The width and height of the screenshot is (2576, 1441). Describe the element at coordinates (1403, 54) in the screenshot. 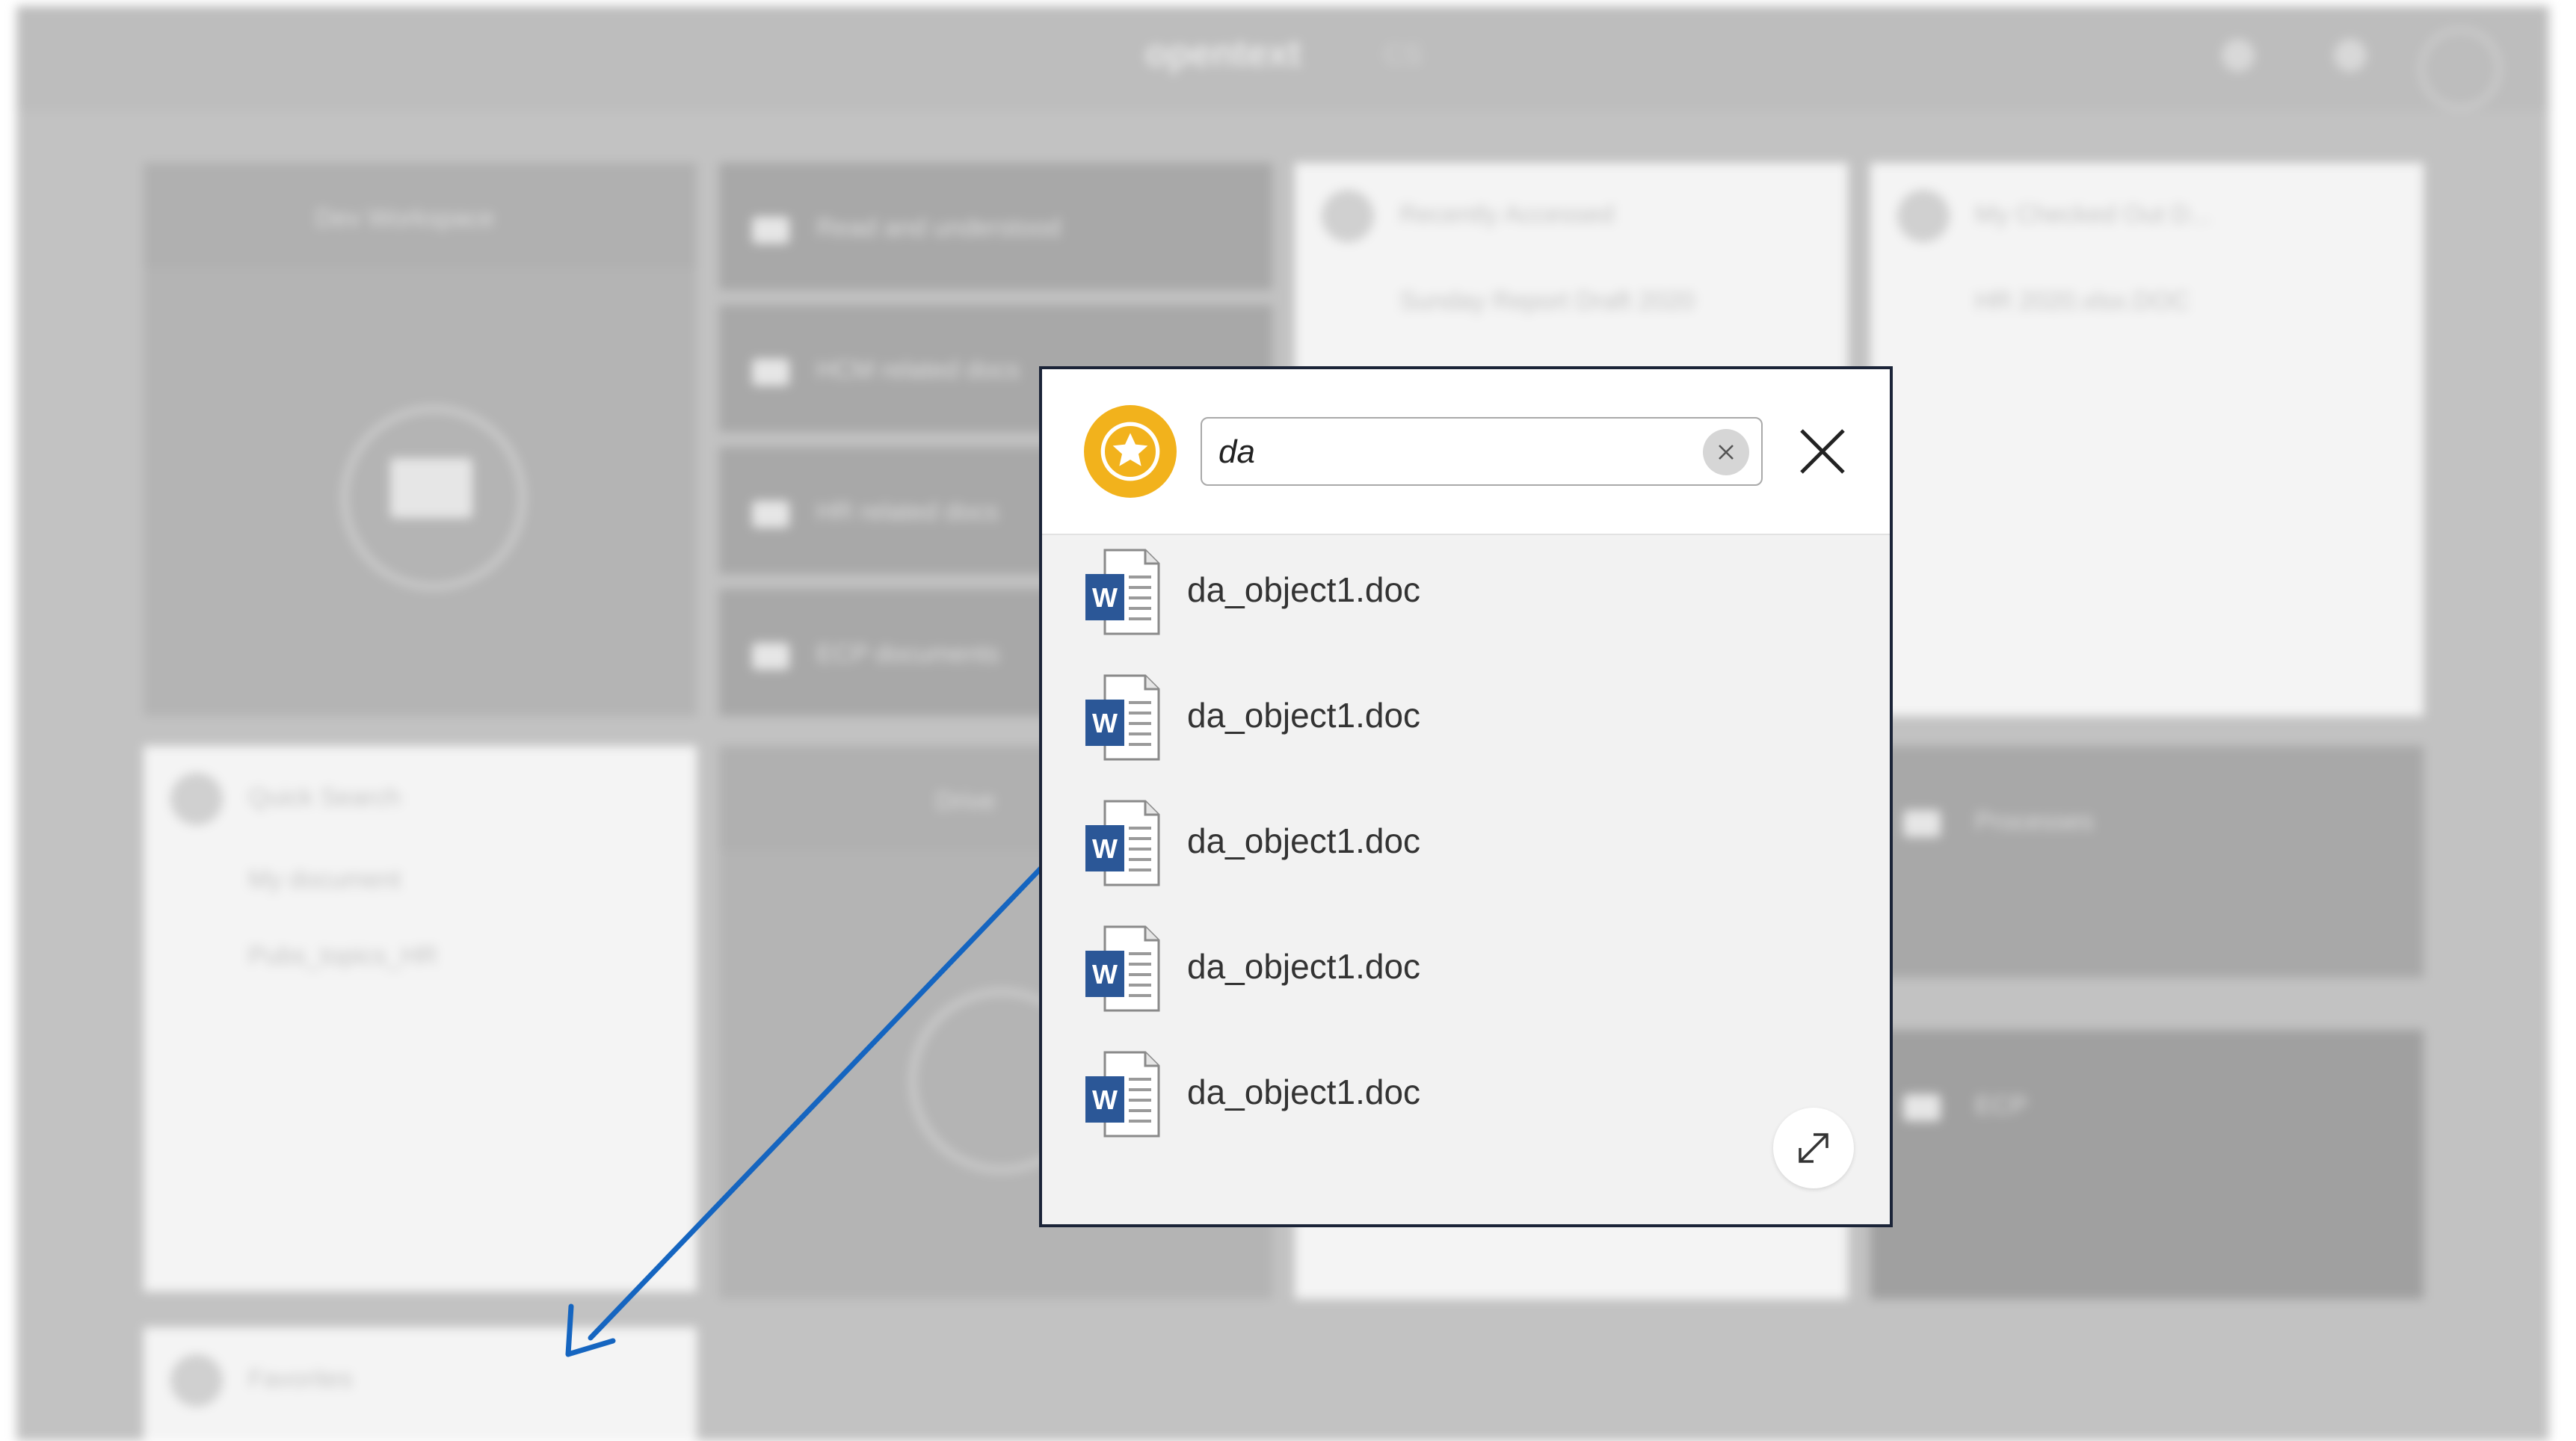

I see `brand-sub: CS` at that location.